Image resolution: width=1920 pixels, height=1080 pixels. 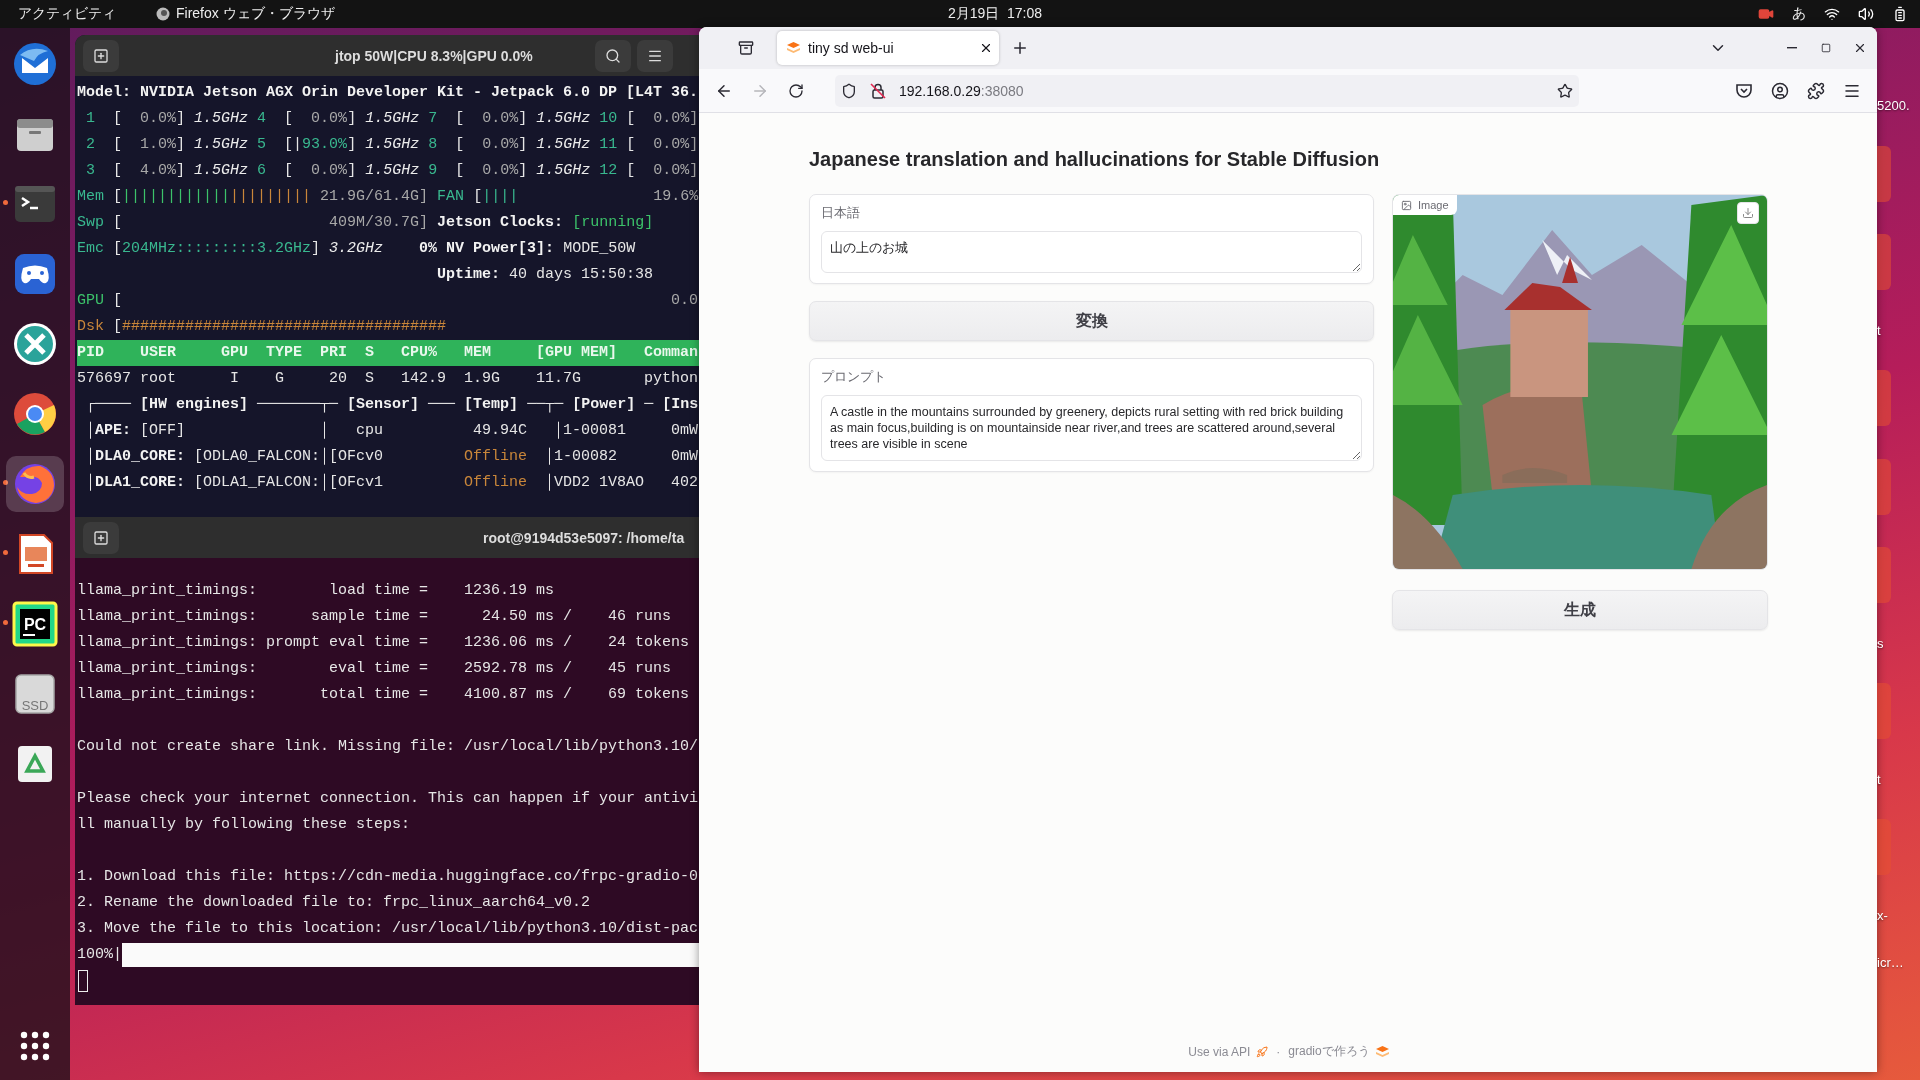 I want to click on app-menu: Firefox ウェブ・ブラウザ, so click(x=245, y=14).